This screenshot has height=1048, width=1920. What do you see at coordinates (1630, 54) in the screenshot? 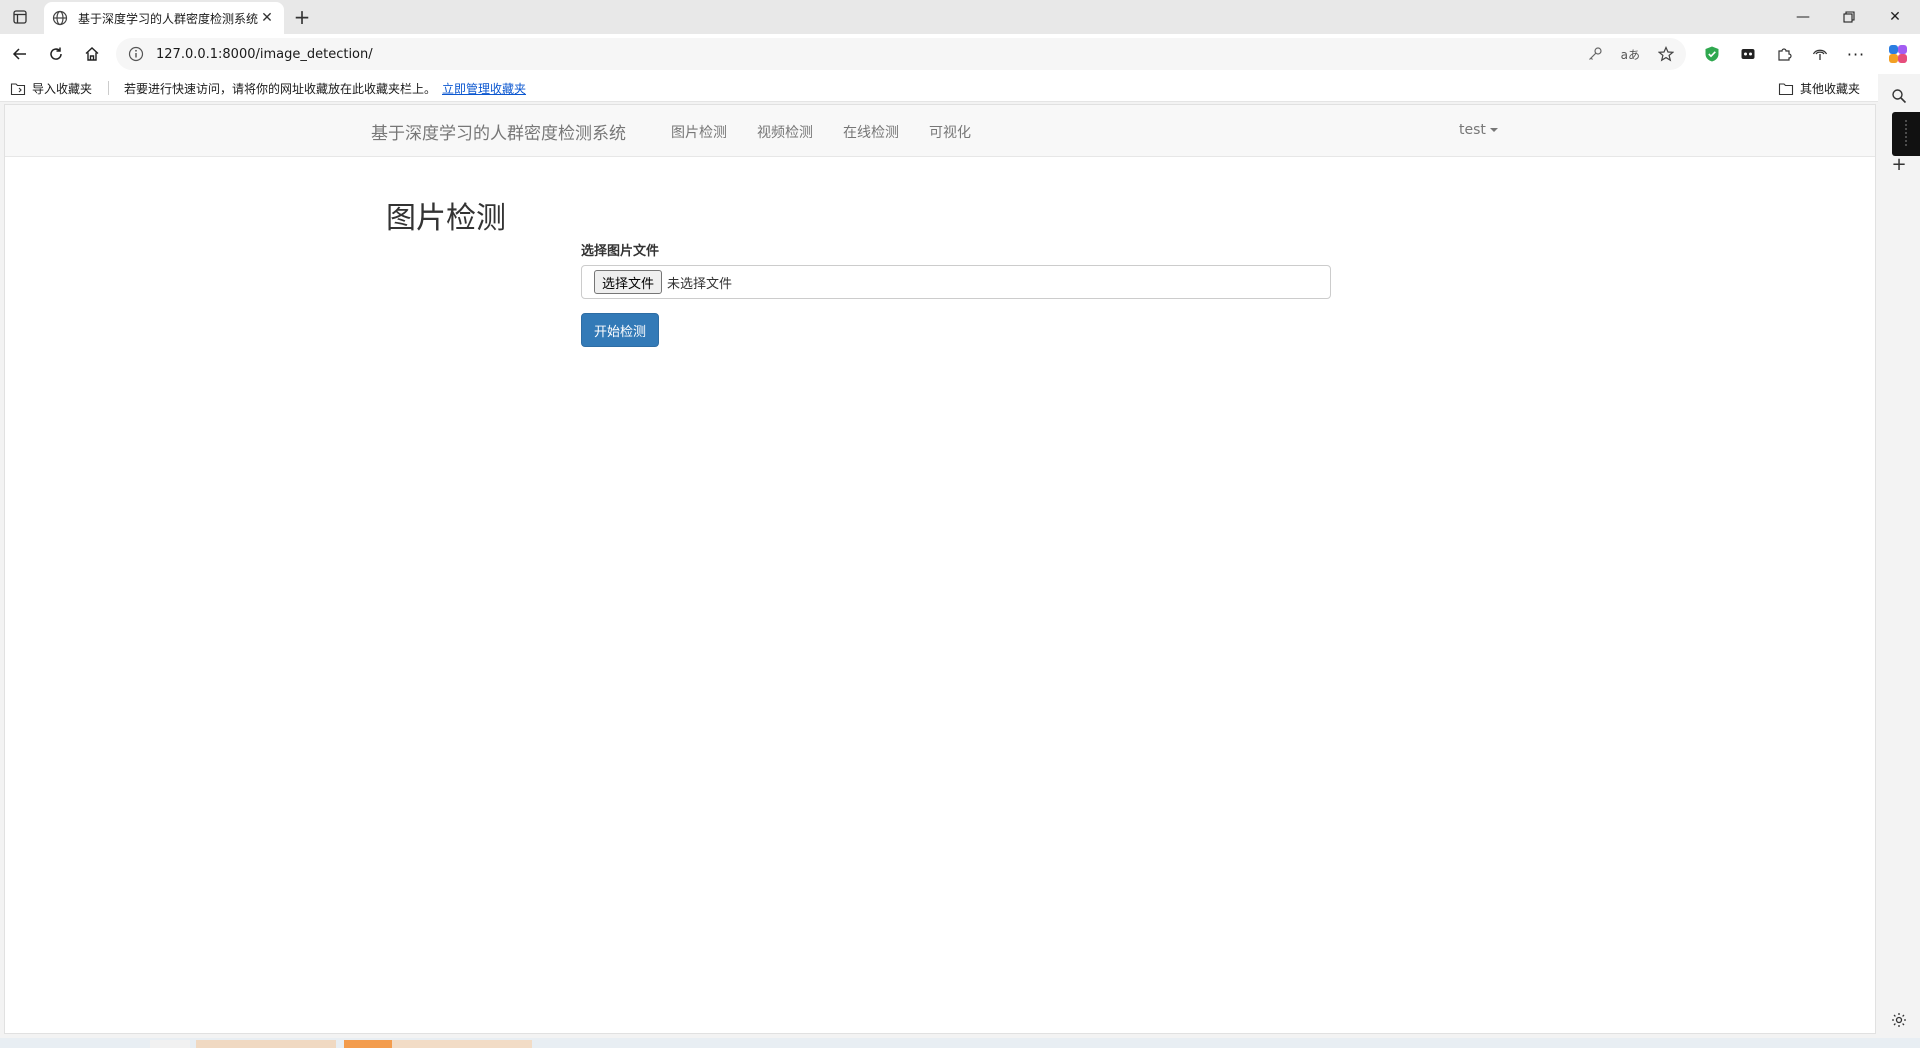
I see `translate-icon: aあ` at bounding box center [1630, 54].